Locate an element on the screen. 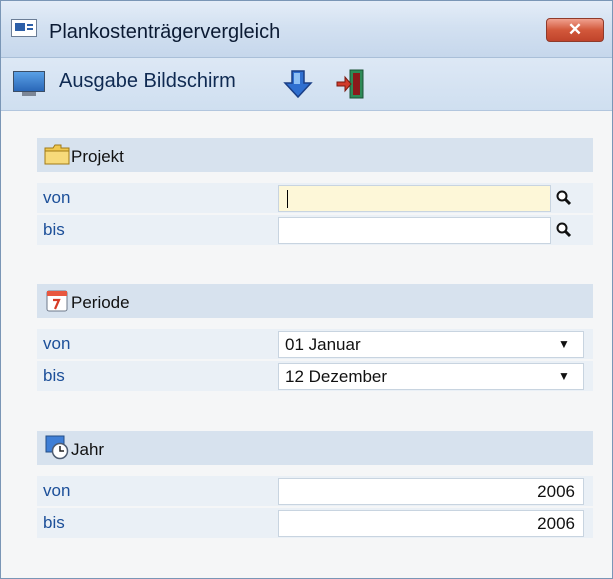 Image resolution: width=613 pixels, height=579 pixels. periode-von-row: von 01 Januar ▼ is located at coordinates (315, 344).